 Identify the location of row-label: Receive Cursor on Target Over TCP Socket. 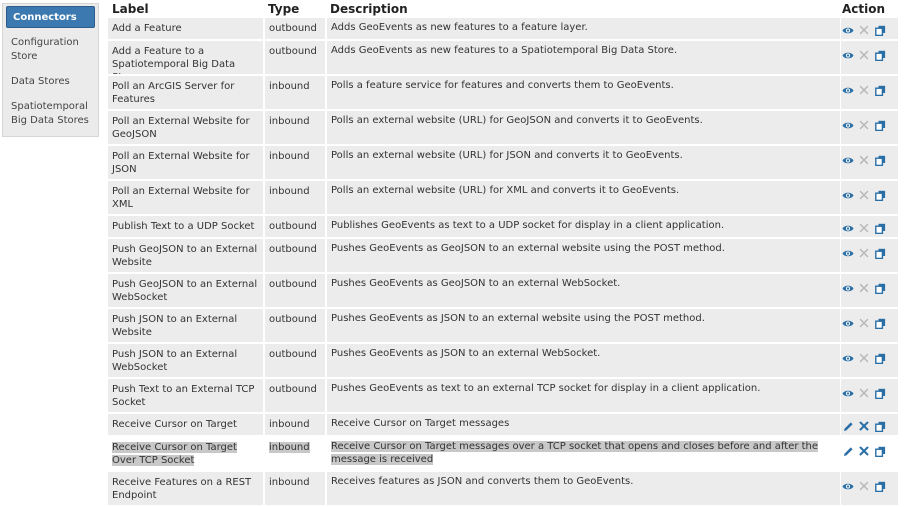
(174, 454).